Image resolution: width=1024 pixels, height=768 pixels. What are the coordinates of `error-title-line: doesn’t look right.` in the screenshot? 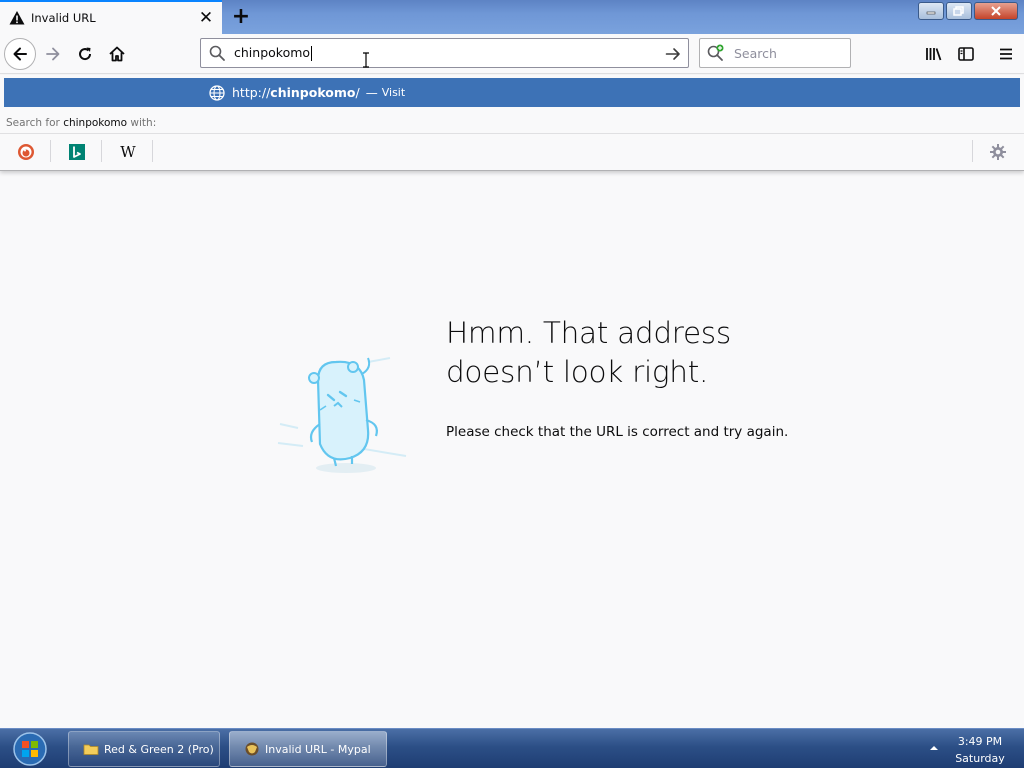 It's located at (577, 372).